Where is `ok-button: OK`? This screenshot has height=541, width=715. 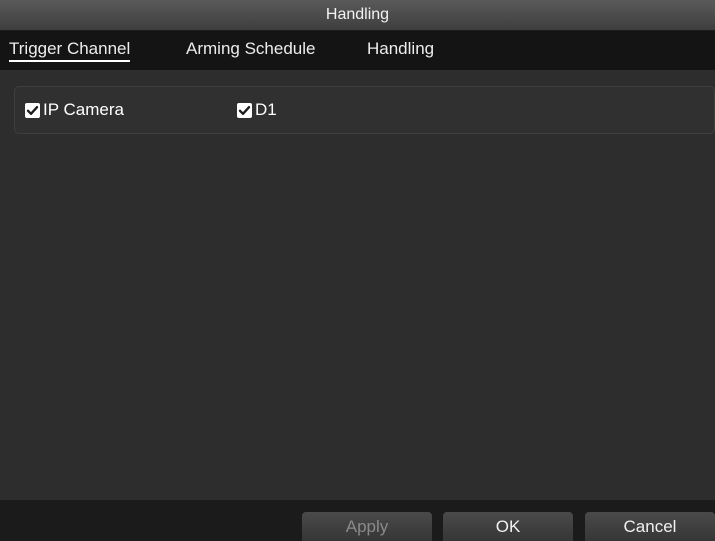 ok-button: OK is located at coordinates (508, 526).